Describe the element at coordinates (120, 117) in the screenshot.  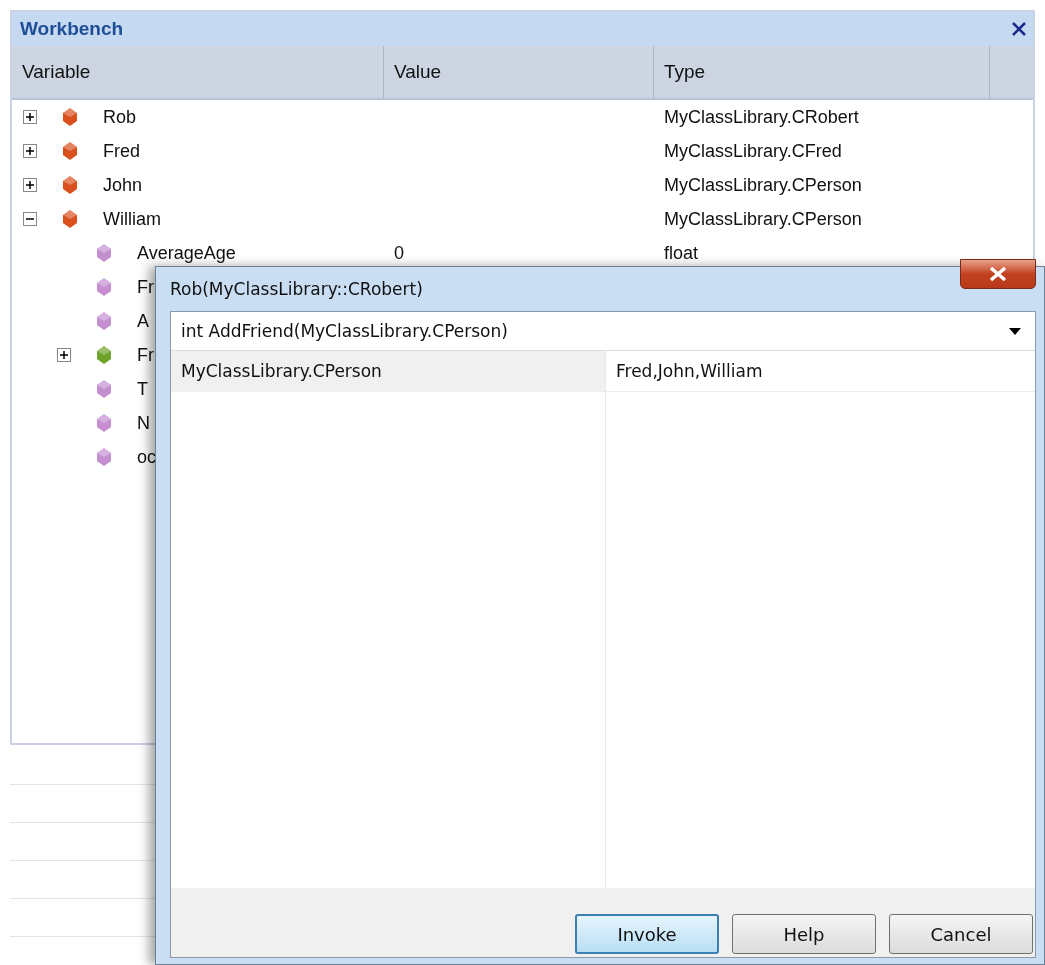
I see `variable-name: Rob` at that location.